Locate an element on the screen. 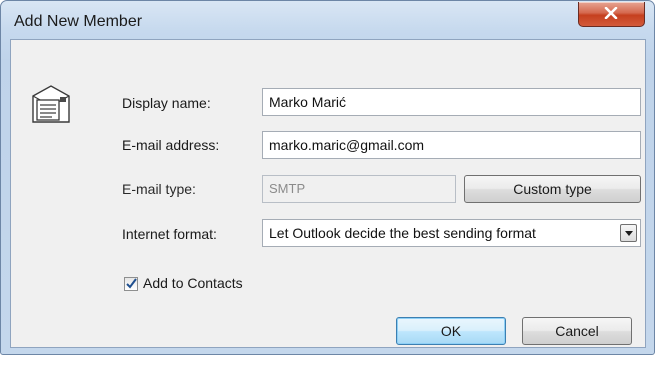 This screenshot has height=369, width=657. window-title: Add New Member is located at coordinates (78, 21).